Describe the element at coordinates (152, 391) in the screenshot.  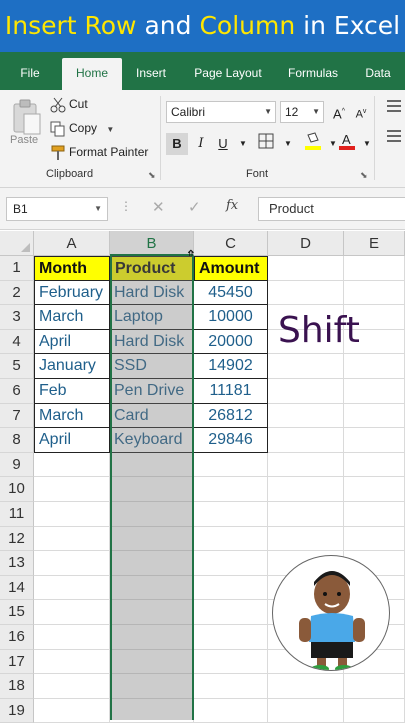
I see `table-cell: Pen Drive` at that location.